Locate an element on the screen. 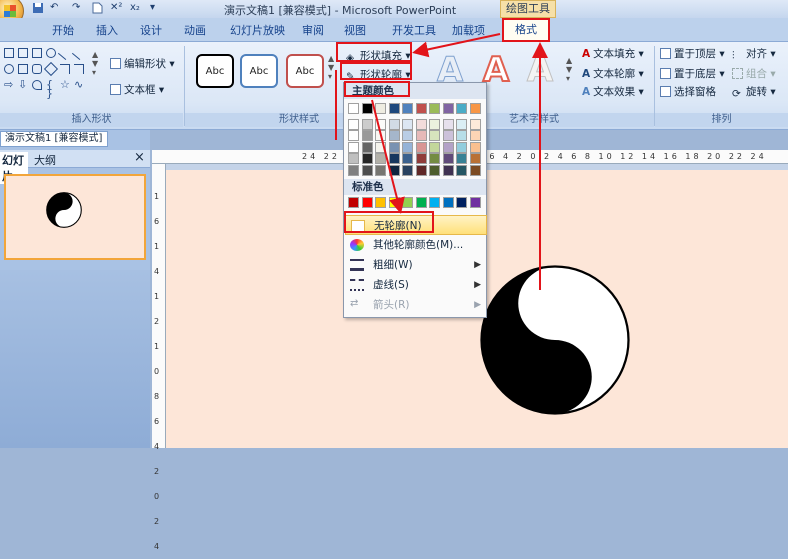  circle-shape-icon is located at coordinates (9, 69).